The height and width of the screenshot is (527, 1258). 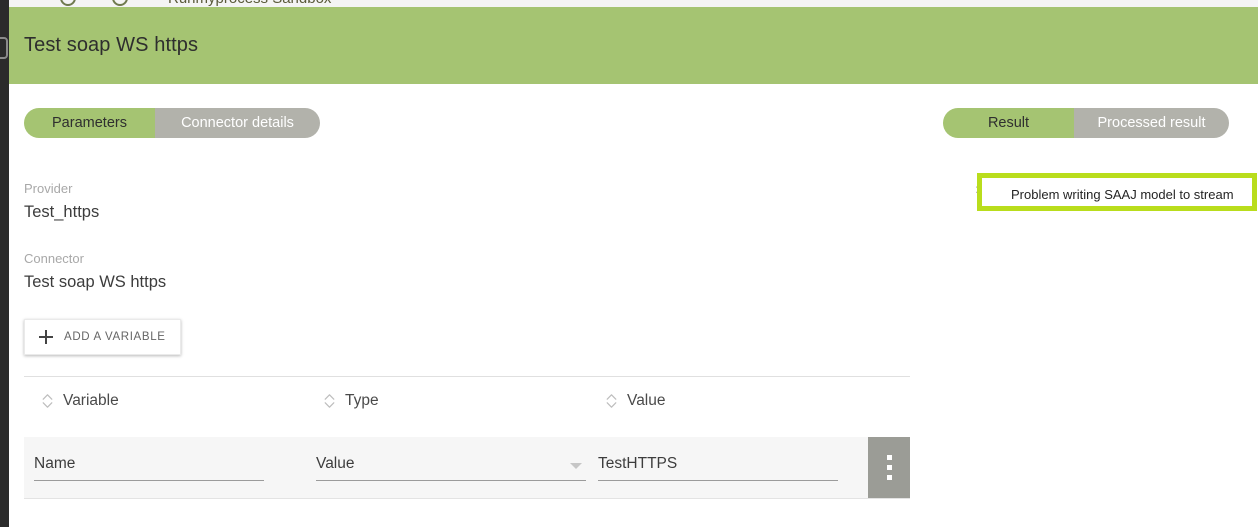 What do you see at coordinates (629, 3) in the screenshot?
I see `app-chrome-strip: Runmyprocess Sandbox` at bounding box center [629, 3].